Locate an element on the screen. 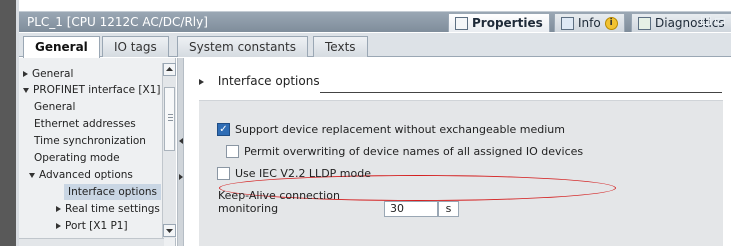 This screenshot has height=246, width=731. nav-item-ethernet-addresses: Ethernet addresses is located at coordinates (85, 124).